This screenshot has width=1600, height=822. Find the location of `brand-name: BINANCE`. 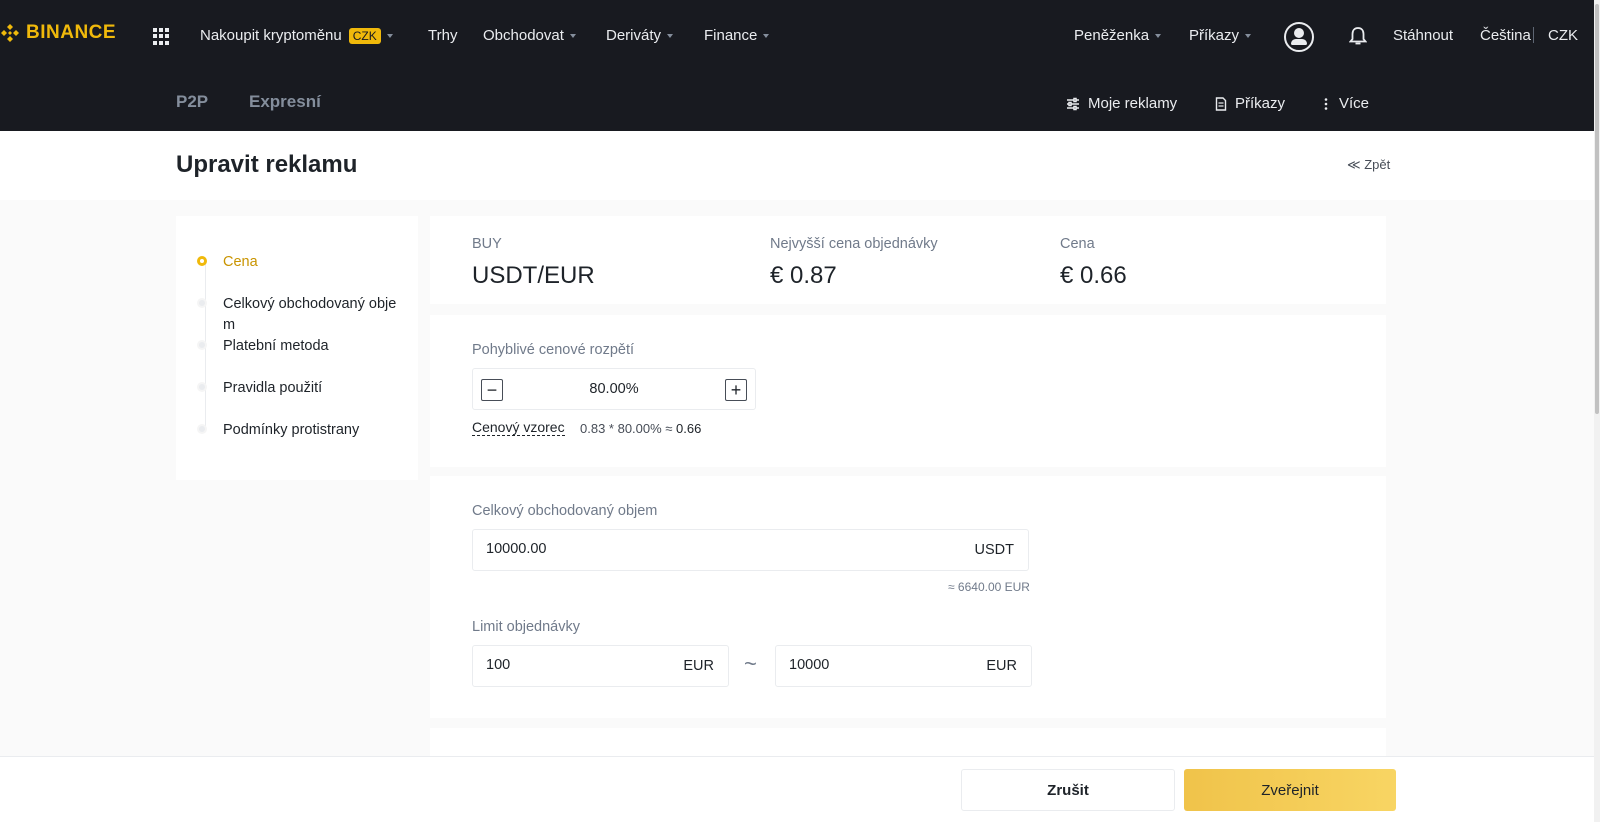

brand-name: BINANCE is located at coordinates (71, 32).